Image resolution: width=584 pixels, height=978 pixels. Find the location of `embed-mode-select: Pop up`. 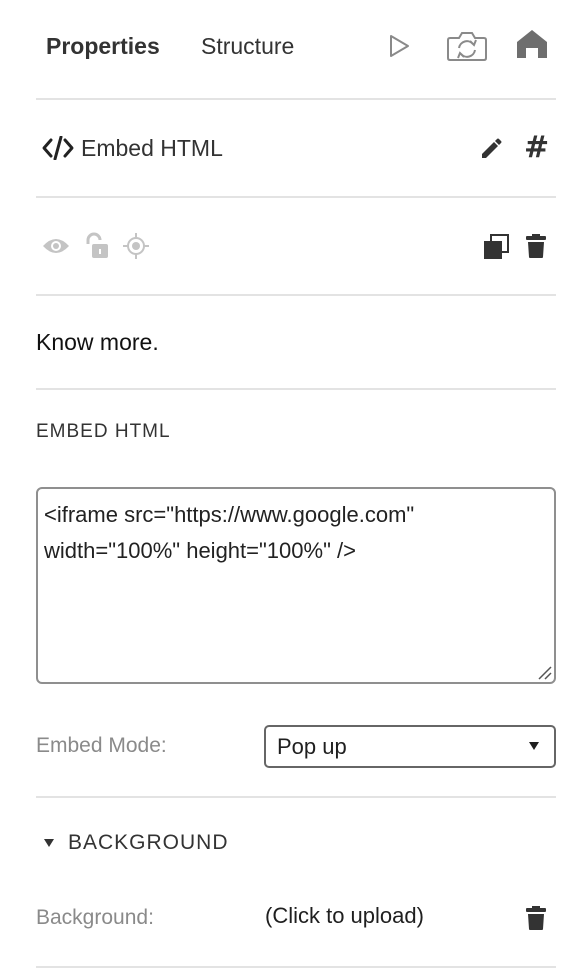

embed-mode-select: Pop up is located at coordinates (410, 746).